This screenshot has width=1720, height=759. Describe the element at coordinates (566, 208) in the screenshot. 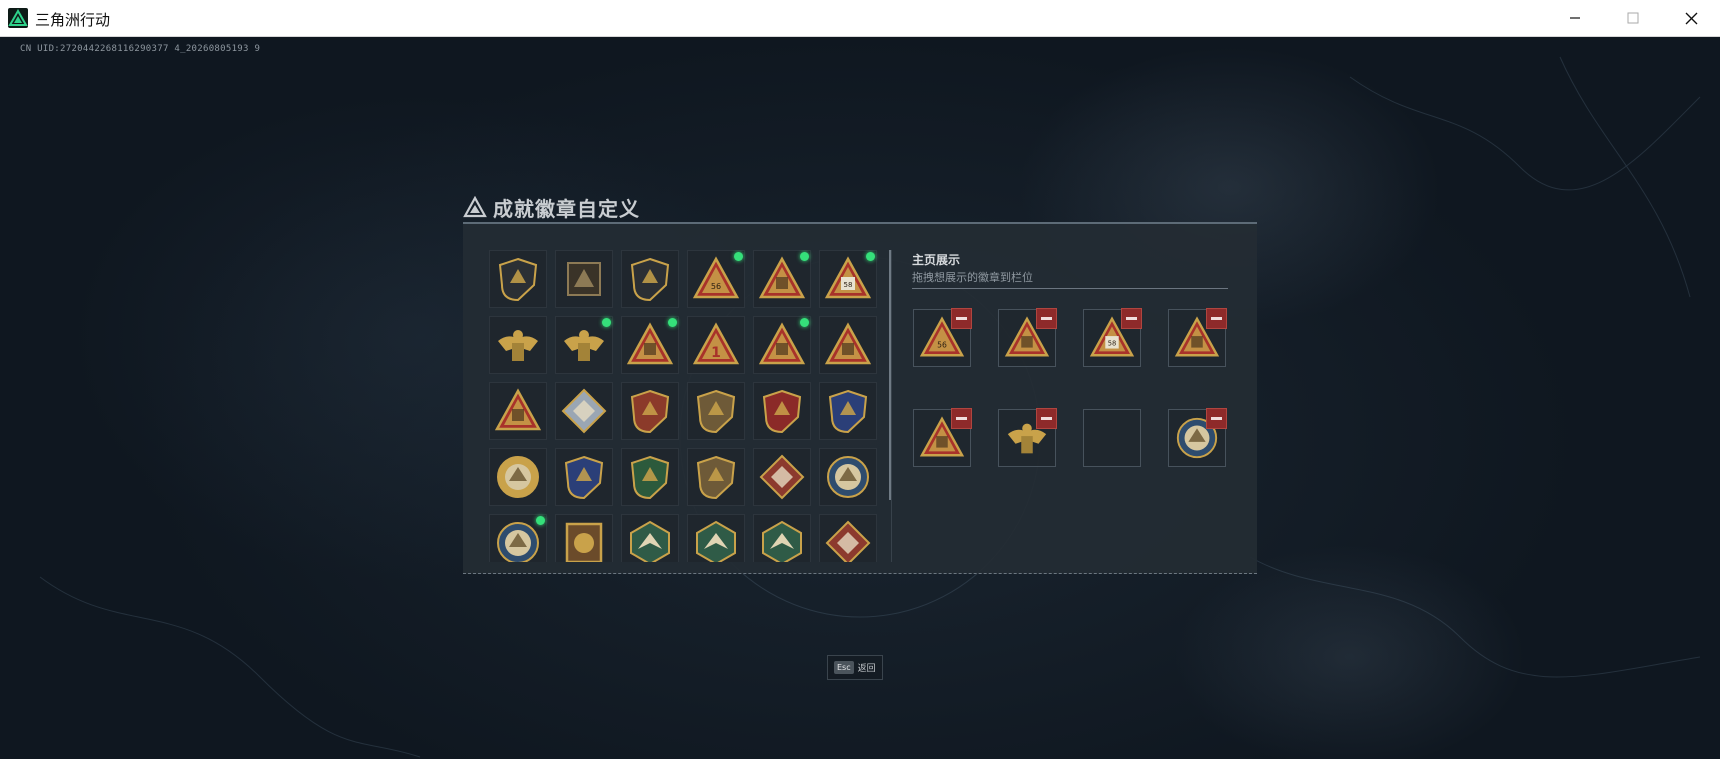

I see `panel-title: 成就徽章自定义` at that location.